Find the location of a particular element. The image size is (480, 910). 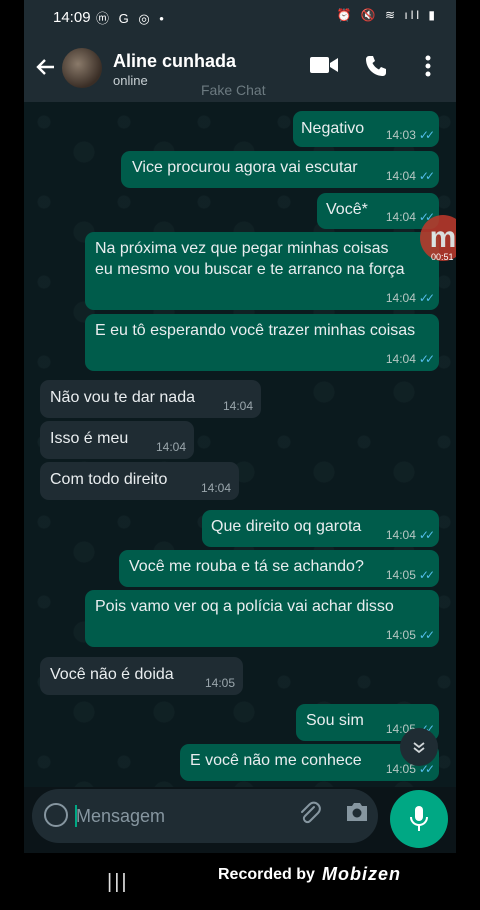

message-bubble: Vice procurou agora vai escutar 14:04 ✓✓ is located at coordinates (280, 169).